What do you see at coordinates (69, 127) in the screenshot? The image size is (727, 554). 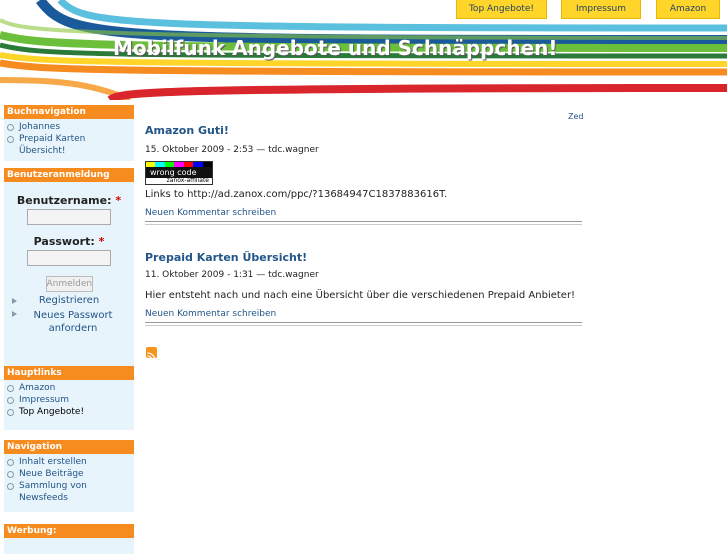 I see `book-nav-item-johannes: Johannes` at bounding box center [69, 127].